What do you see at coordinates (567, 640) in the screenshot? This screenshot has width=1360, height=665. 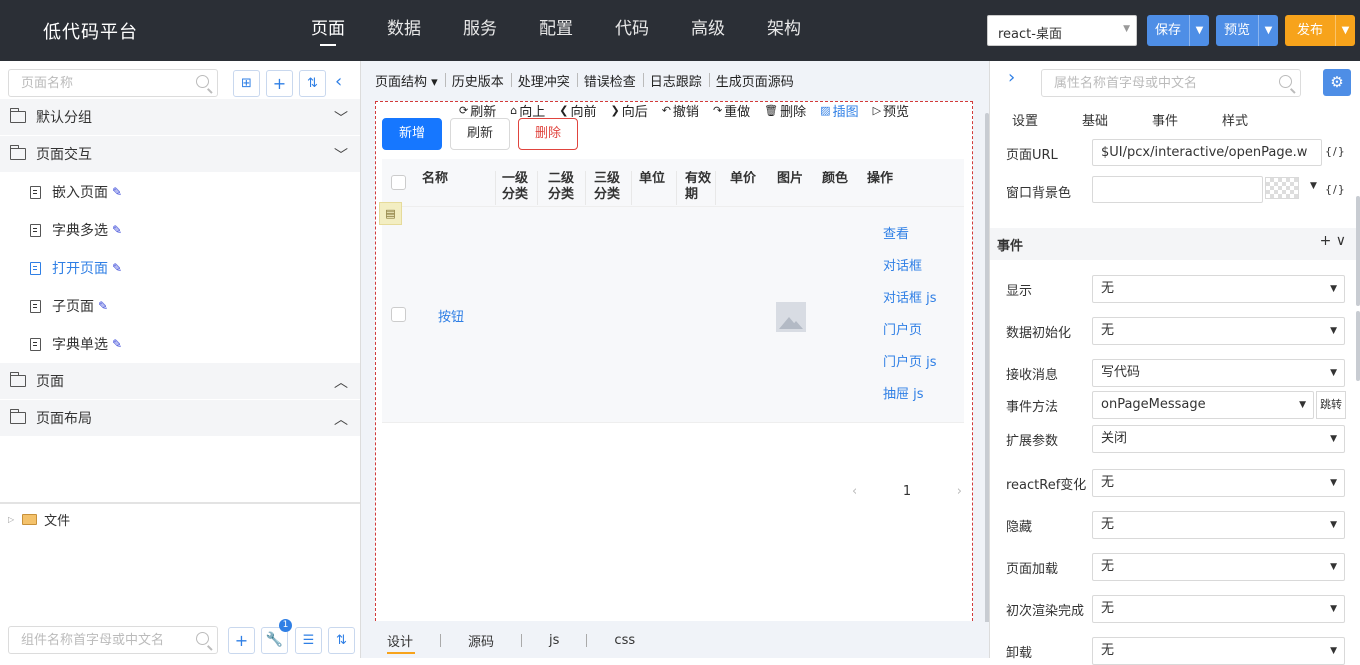 I see `tab-js: js` at bounding box center [567, 640].